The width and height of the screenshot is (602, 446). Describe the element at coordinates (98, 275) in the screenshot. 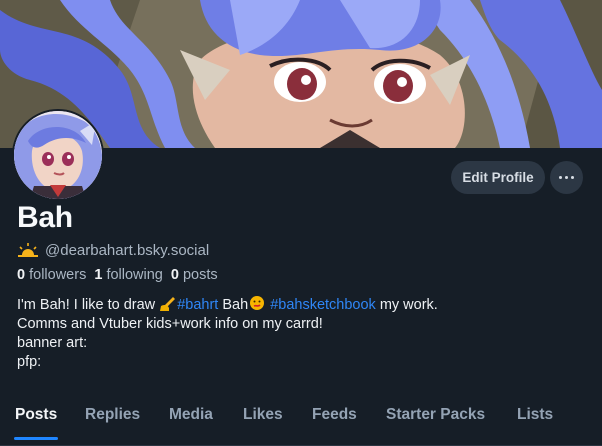

I see `following-count: 1` at that location.